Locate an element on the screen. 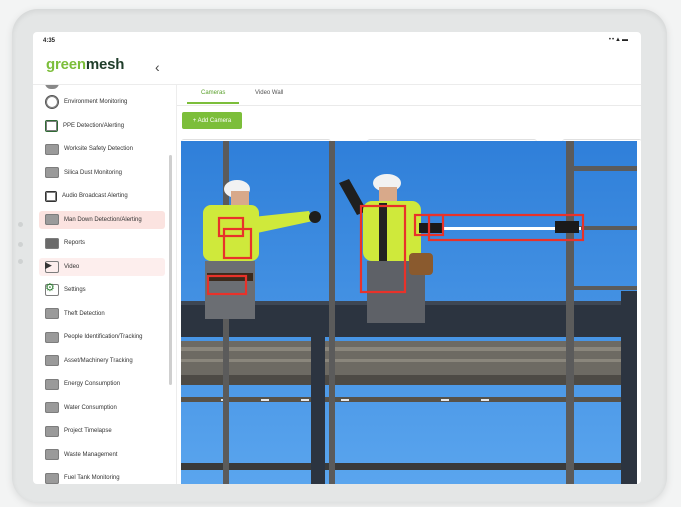  sidebar-item-worksite-safety-detection: Worksite Safety Detection is located at coordinates (102, 149).